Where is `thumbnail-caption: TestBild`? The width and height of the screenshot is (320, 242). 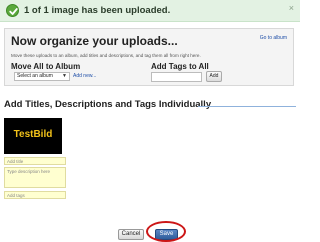 thumbnail-caption: TestBild is located at coordinates (33, 134).